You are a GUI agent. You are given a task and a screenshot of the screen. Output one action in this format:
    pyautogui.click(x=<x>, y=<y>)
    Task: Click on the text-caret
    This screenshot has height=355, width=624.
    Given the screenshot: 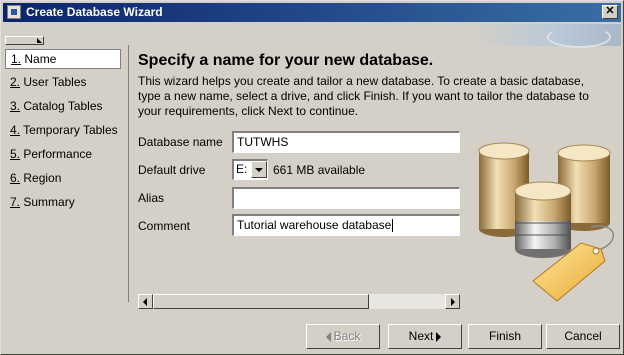 What is the action you would take?
    pyautogui.click(x=393, y=226)
    